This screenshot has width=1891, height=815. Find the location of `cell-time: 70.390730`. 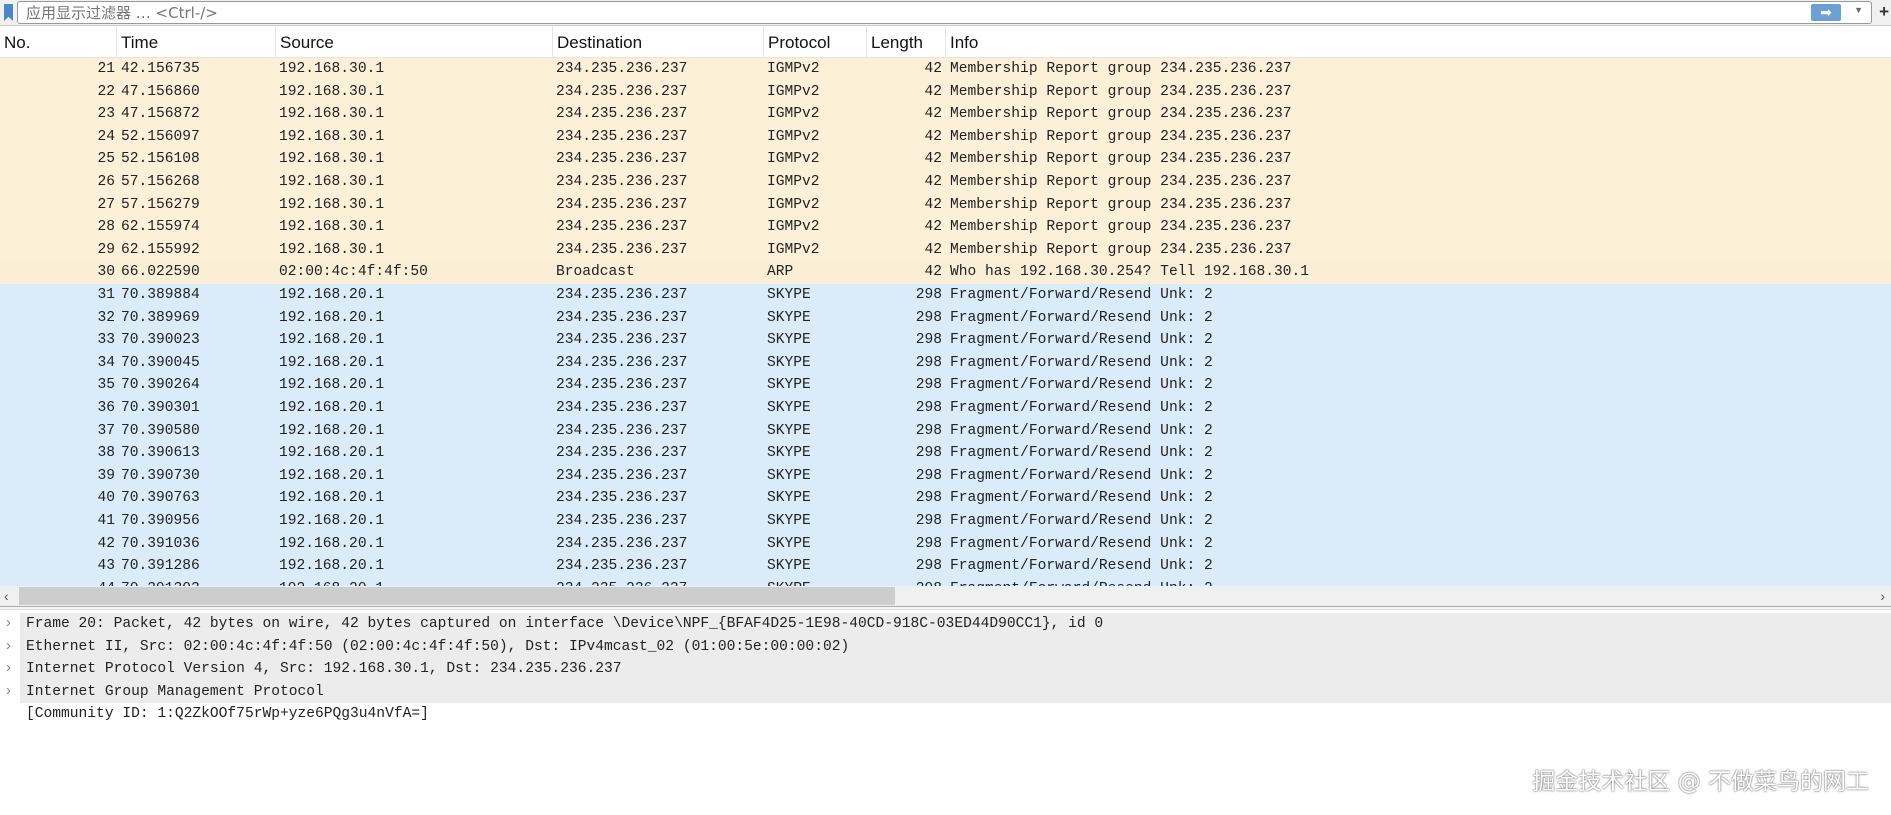

cell-time: 70.390730 is located at coordinates (160, 475).